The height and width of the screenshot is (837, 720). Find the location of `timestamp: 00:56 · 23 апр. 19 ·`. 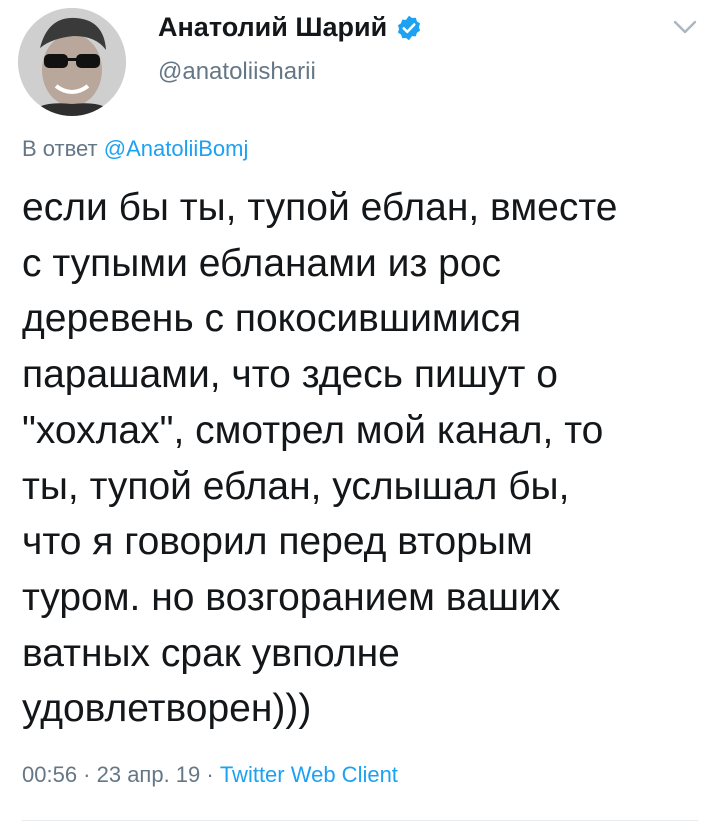

timestamp: 00:56 · 23 апр. 19 · is located at coordinates (121, 774).